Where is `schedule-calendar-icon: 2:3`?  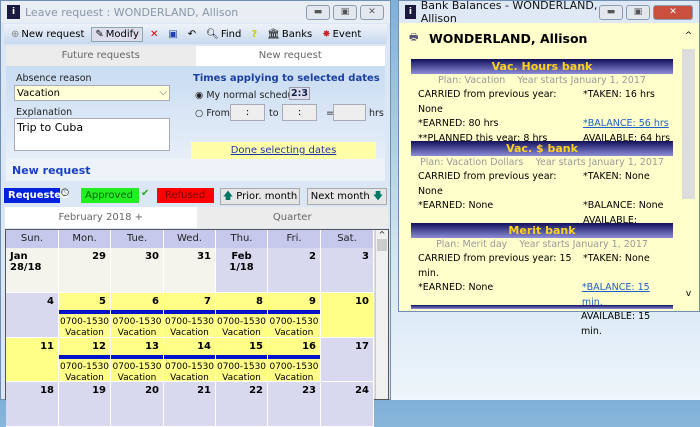
schedule-calendar-icon: 2:3 is located at coordinates (300, 93).